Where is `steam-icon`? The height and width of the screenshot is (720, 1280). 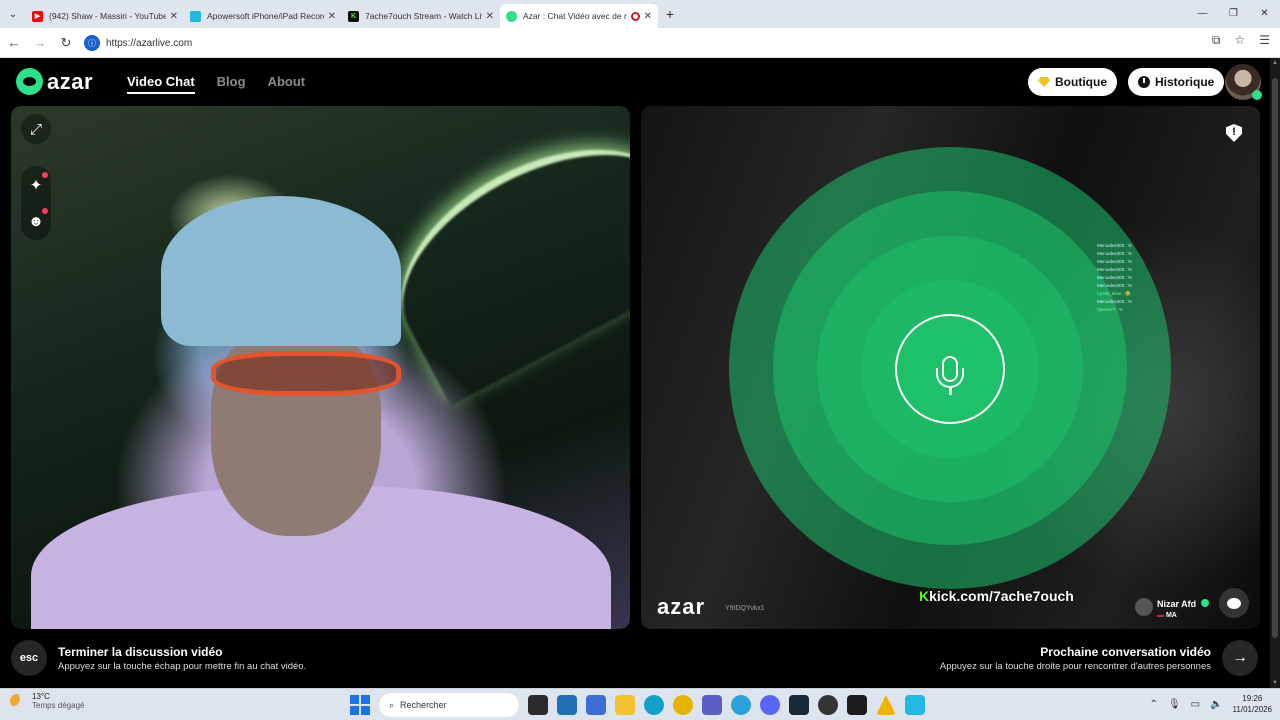 steam-icon is located at coordinates (799, 705).